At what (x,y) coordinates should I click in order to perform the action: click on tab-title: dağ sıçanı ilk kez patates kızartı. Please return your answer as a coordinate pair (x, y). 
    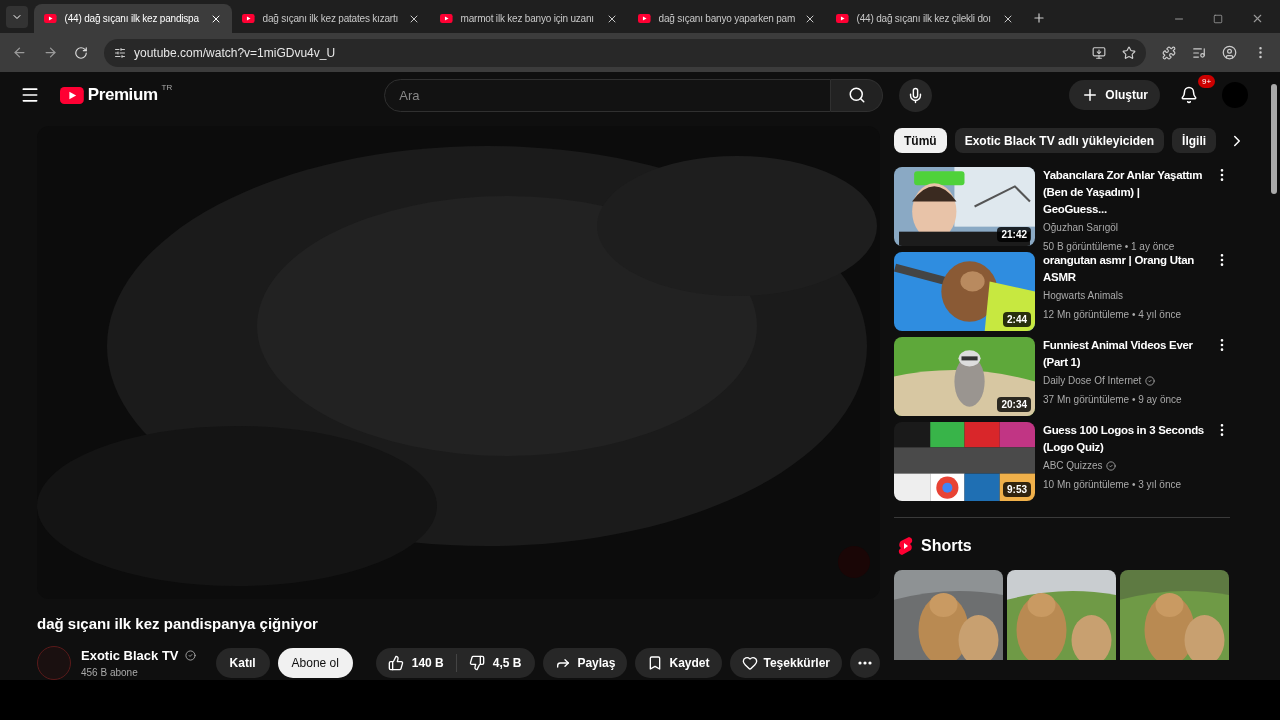
    Looking at the image, I should click on (331, 19).